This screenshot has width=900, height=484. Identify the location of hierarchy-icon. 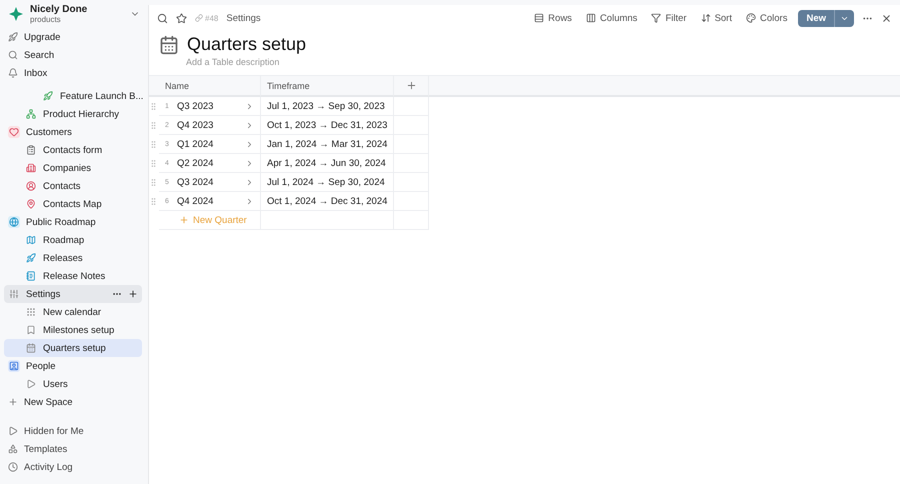
(31, 114).